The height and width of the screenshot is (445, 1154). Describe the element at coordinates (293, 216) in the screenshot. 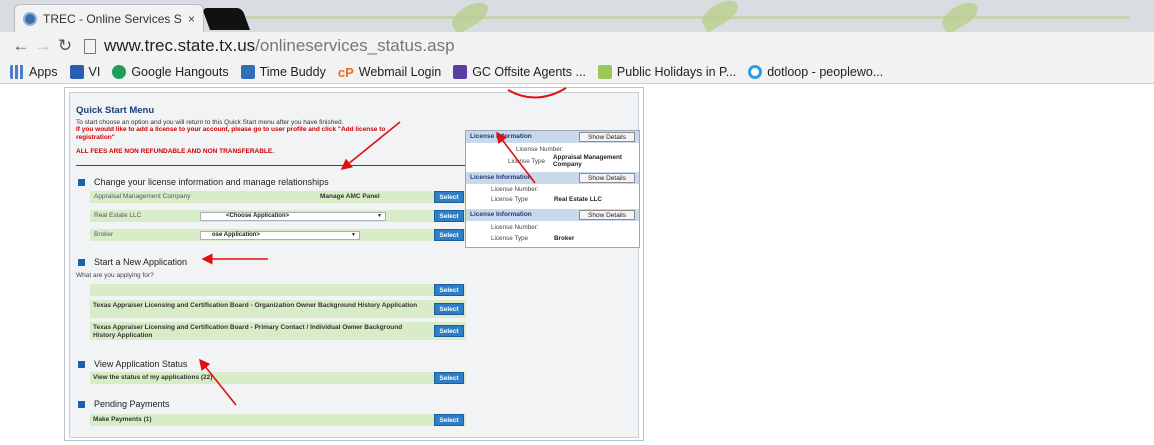

I see `application-select: <Choose Application> ▼` at that location.